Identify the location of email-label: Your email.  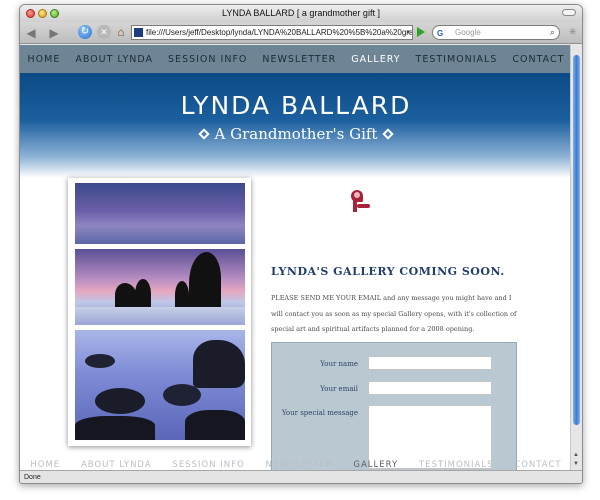
(339, 389).